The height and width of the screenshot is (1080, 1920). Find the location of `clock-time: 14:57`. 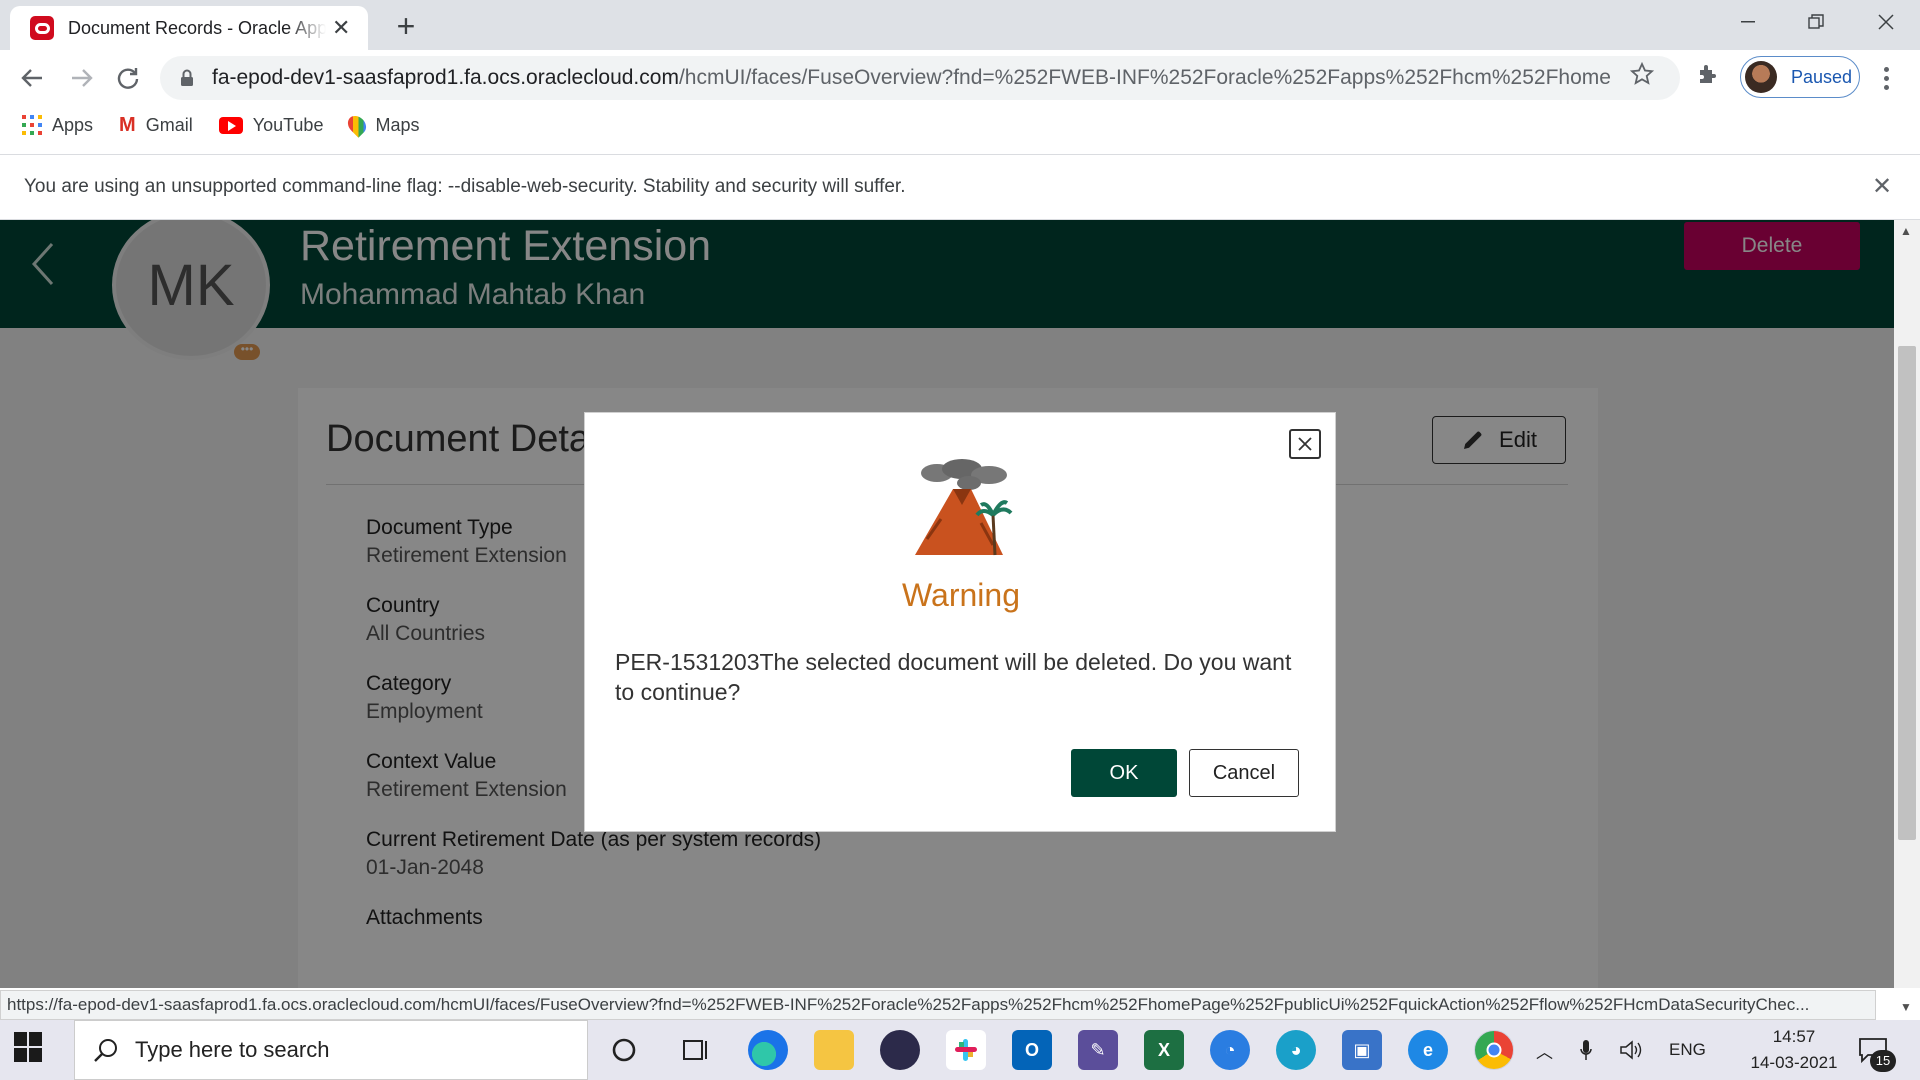

clock-time: 14:57 is located at coordinates (1794, 1036).